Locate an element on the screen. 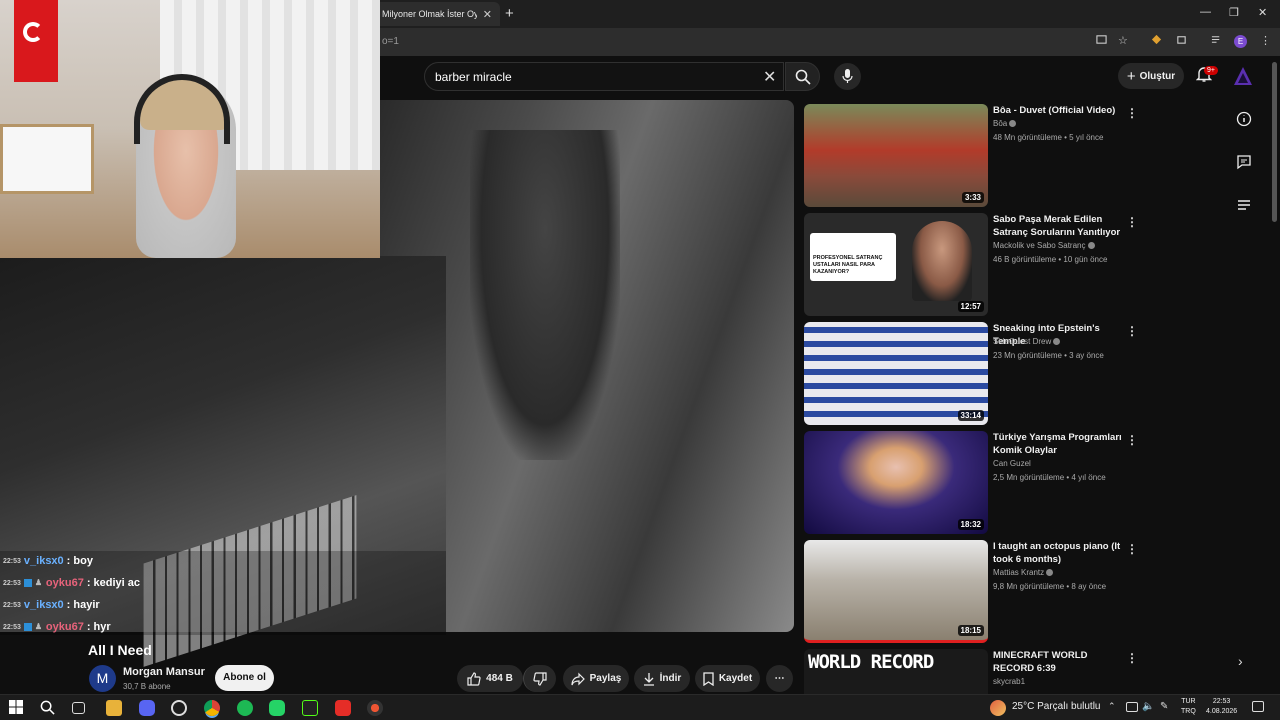  channel-label: Mattias Krantz is located at coordinates (1019, 572).